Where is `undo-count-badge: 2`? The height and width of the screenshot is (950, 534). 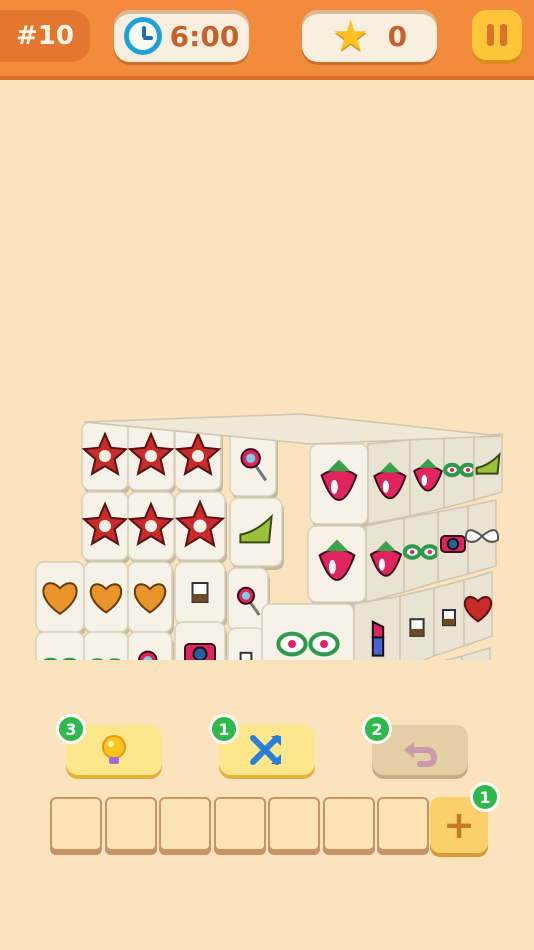
undo-count-badge: 2 is located at coordinates (377, 729).